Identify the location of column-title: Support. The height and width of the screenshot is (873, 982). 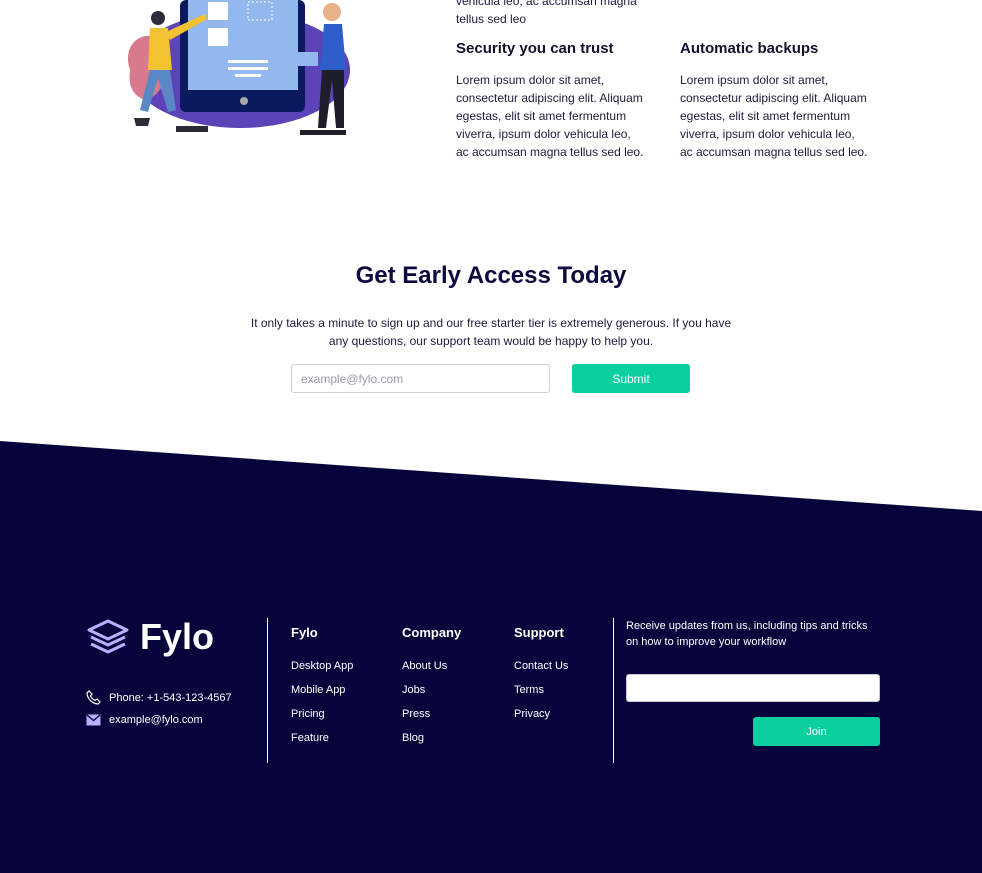
(539, 632).